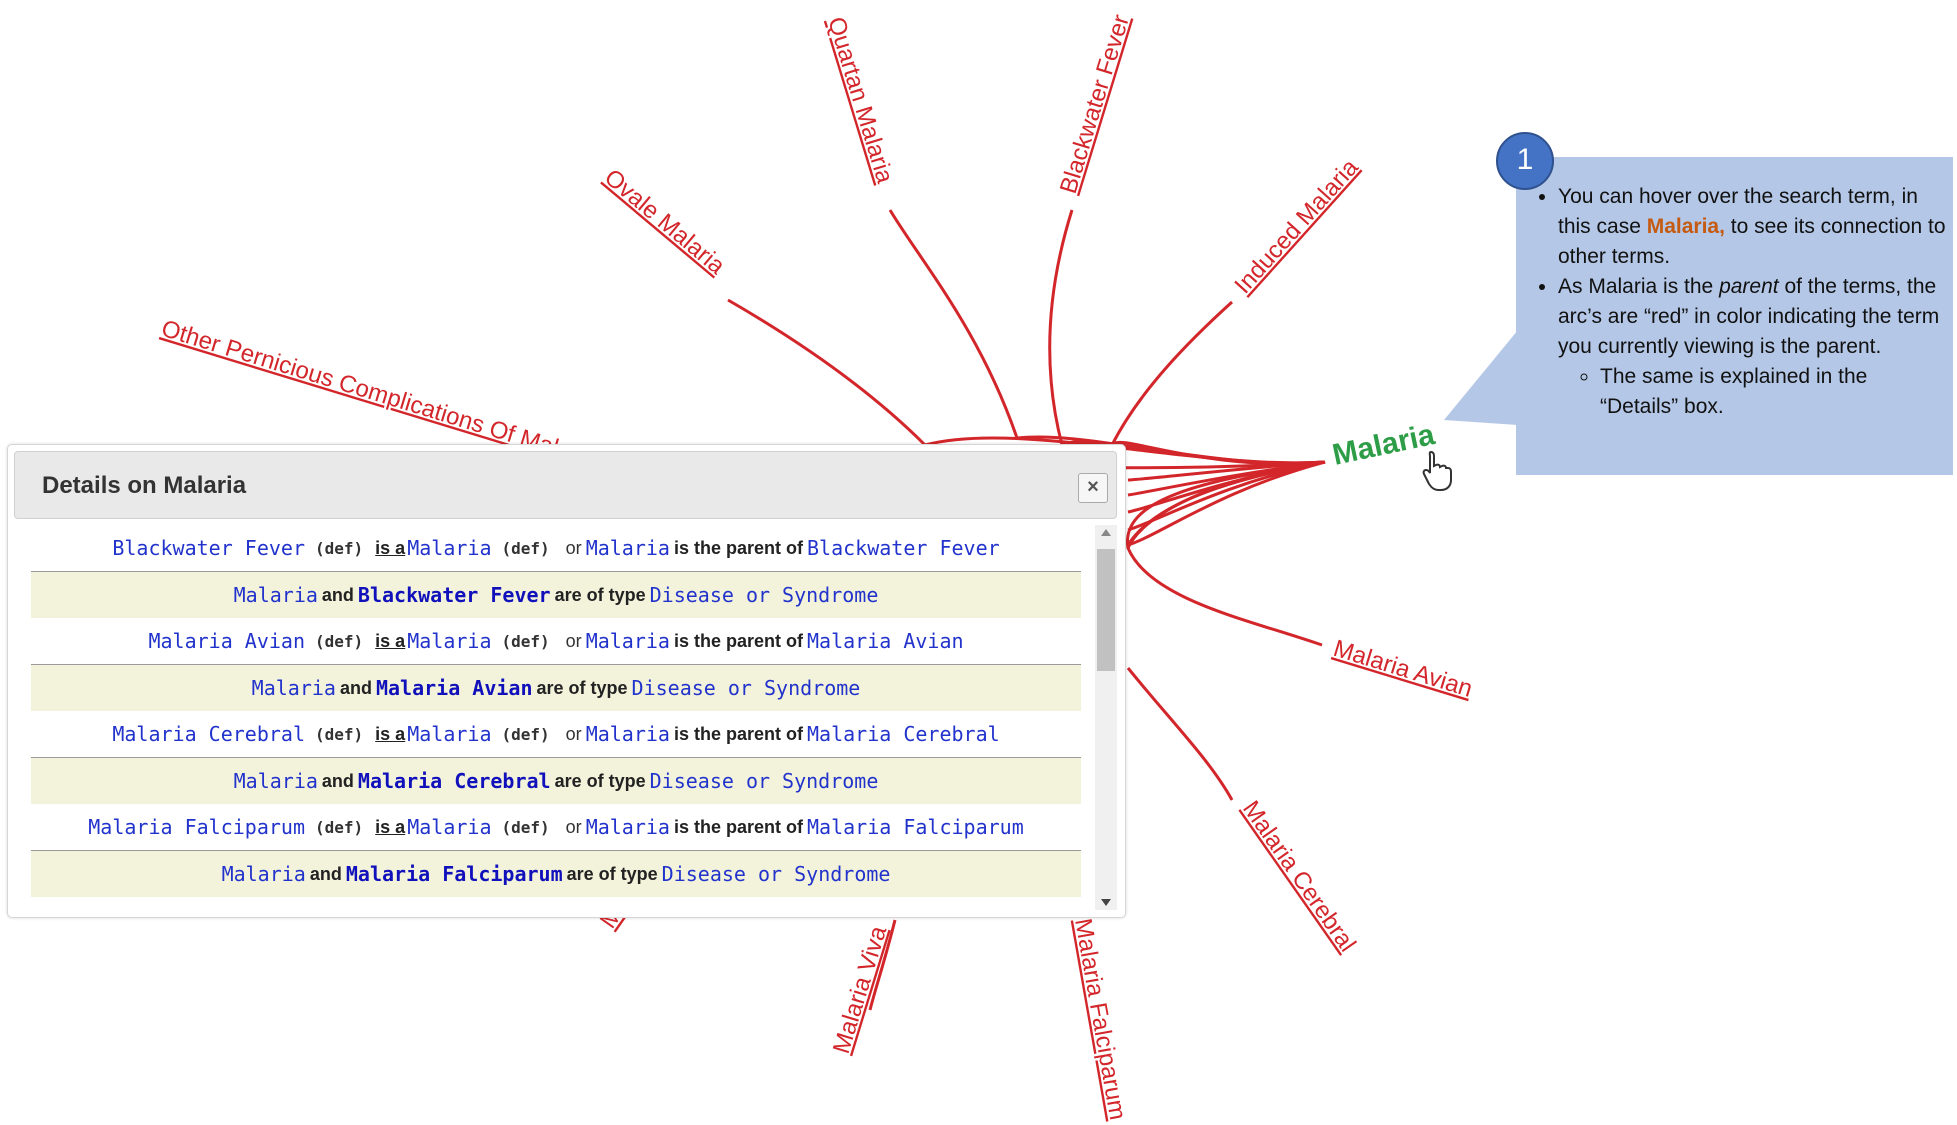 The height and width of the screenshot is (1125, 1957). I want to click on edge-induced-malaria, so click(1218, 383).